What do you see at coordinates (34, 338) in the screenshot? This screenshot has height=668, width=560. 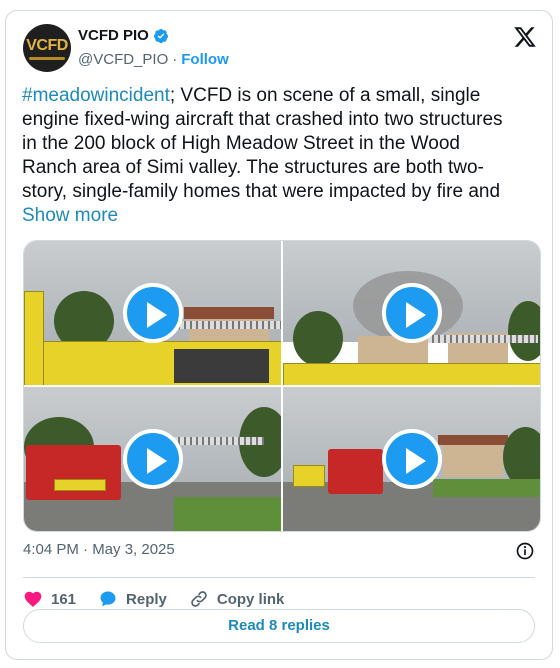 I see `scene-truck-cab` at bounding box center [34, 338].